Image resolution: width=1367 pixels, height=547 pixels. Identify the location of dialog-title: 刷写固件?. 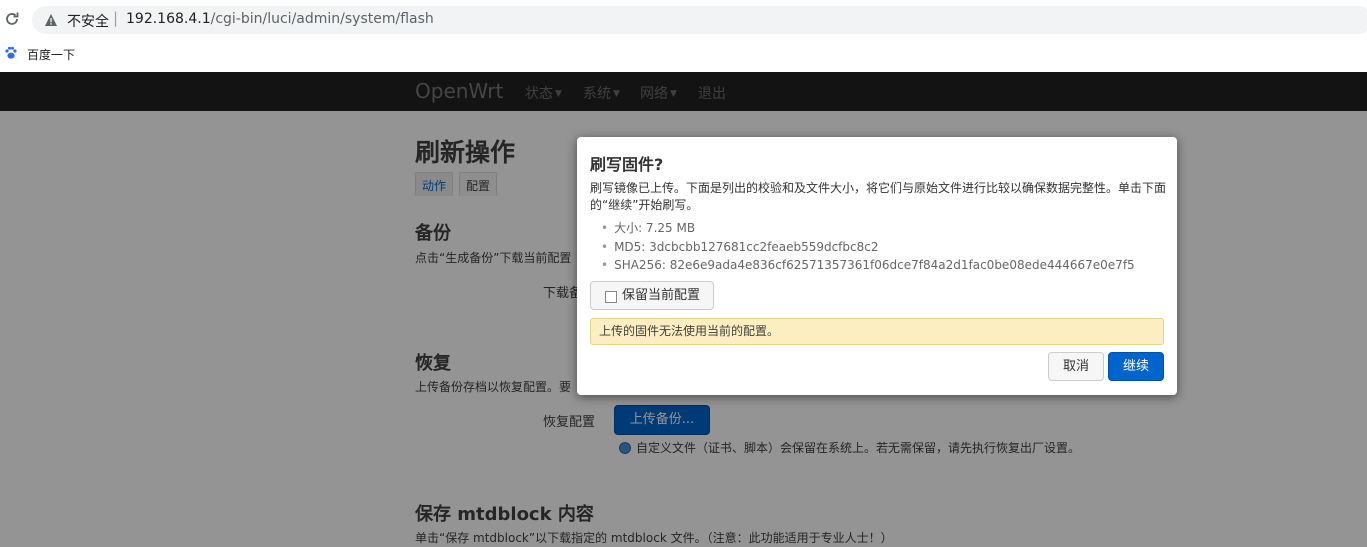
(627, 164).